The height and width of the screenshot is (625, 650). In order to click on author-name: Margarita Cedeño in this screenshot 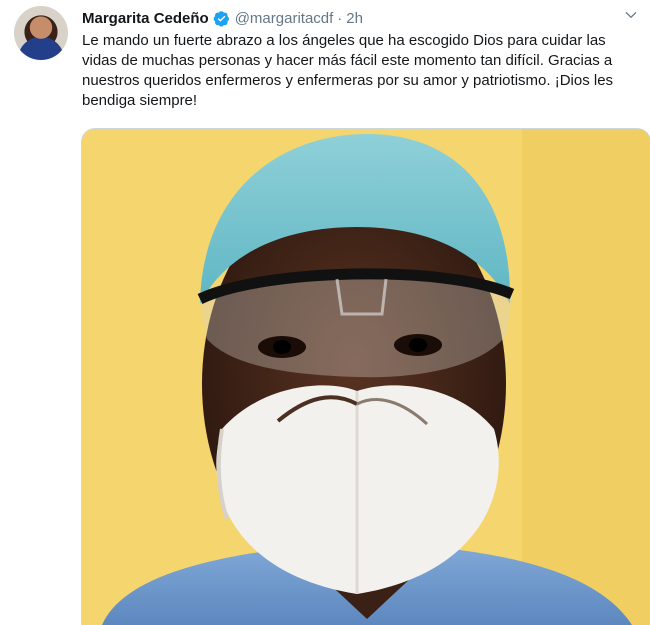, I will do `click(145, 18)`.